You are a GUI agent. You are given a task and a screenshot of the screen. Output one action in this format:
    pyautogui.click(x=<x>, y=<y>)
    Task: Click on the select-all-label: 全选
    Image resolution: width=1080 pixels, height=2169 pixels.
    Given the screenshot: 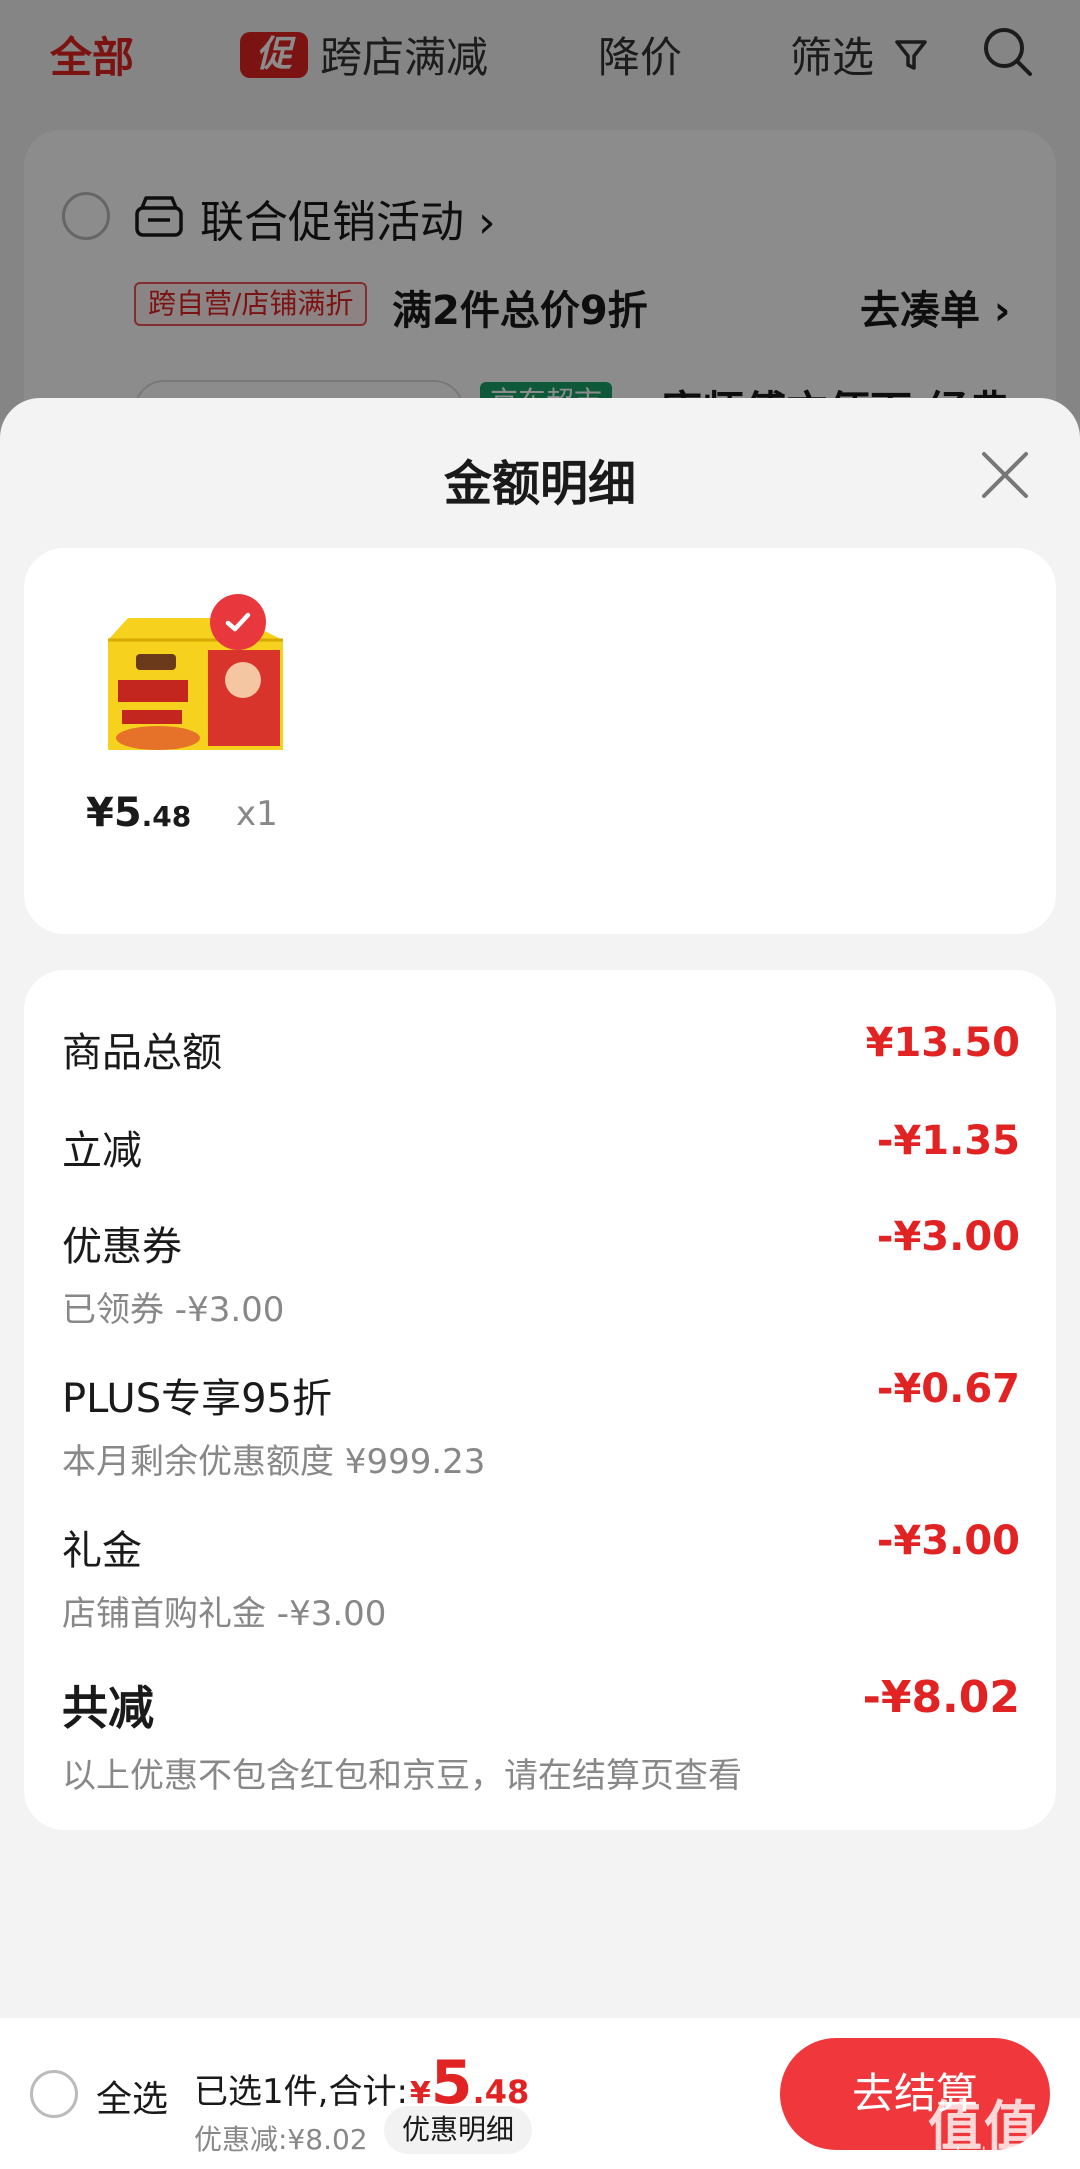 What is the action you would take?
    pyautogui.click(x=132, y=2096)
    